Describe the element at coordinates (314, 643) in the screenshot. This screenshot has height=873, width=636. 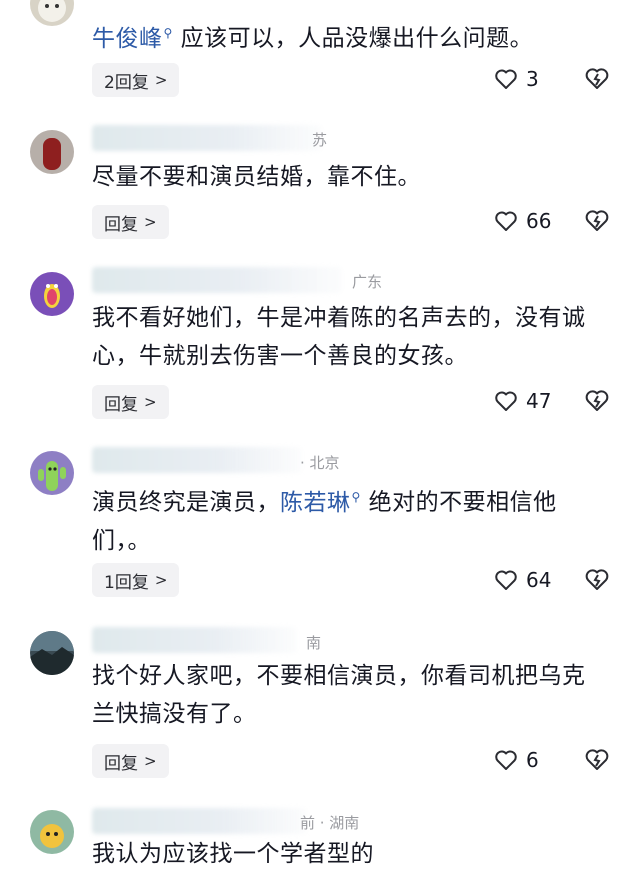
I see `location-label: 南` at that location.